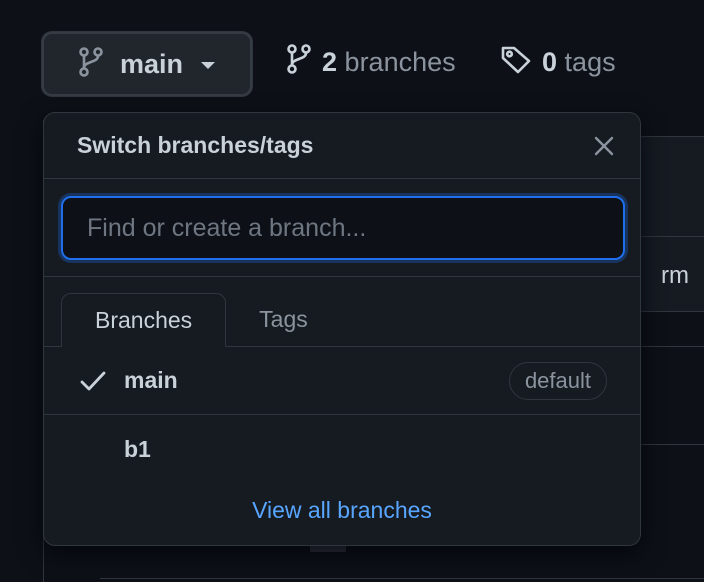  I want to click on default-badge: default, so click(557, 380).